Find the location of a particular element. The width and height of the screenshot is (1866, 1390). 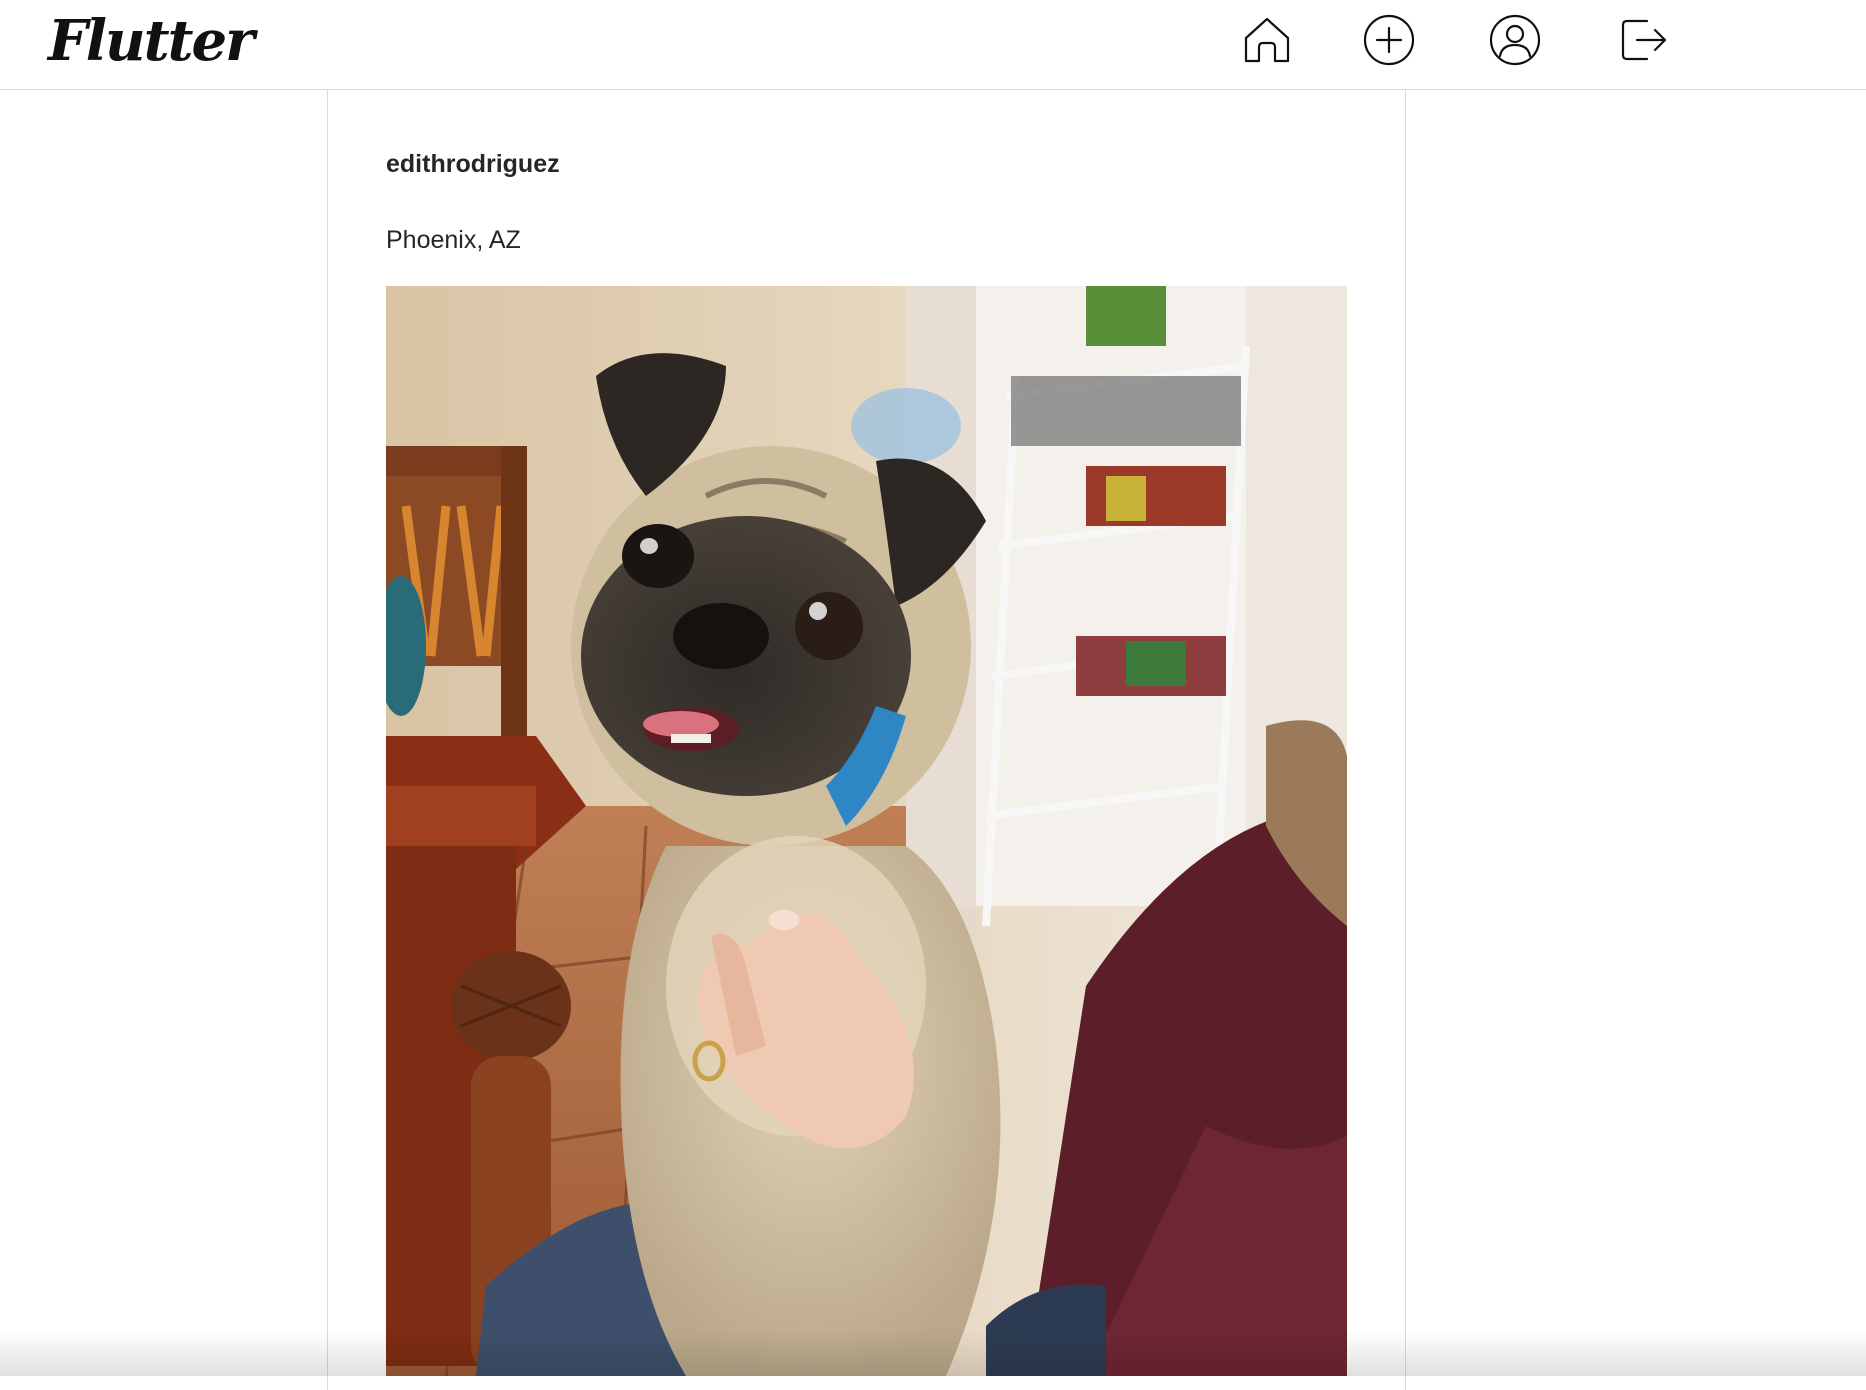

home-icon is located at coordinates (1267, 40).